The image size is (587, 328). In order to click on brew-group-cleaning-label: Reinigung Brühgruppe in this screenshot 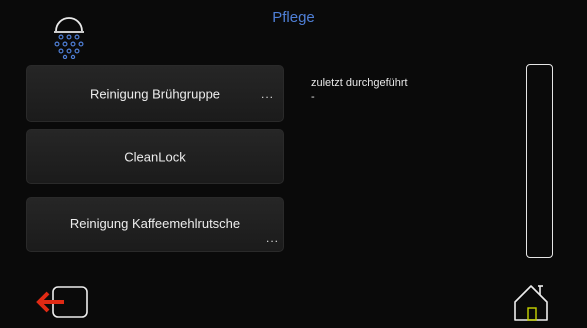, I will do `click(155, 93)`.